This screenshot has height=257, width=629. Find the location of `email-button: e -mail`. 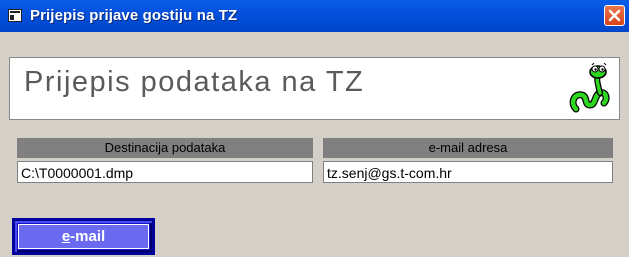

email-button: e -mail is located at coordinates (83, 236).